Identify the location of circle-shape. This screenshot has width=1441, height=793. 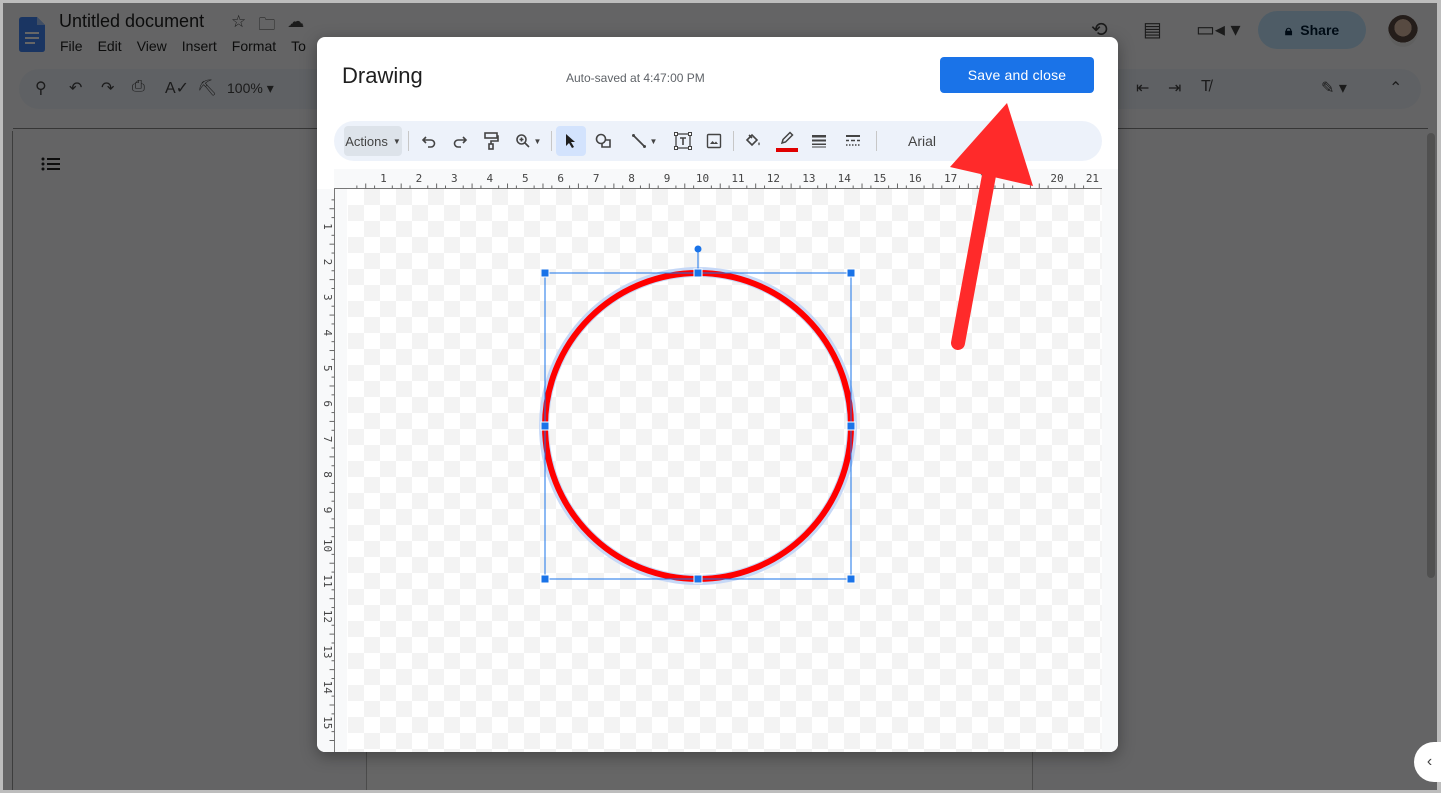
(698, 426).